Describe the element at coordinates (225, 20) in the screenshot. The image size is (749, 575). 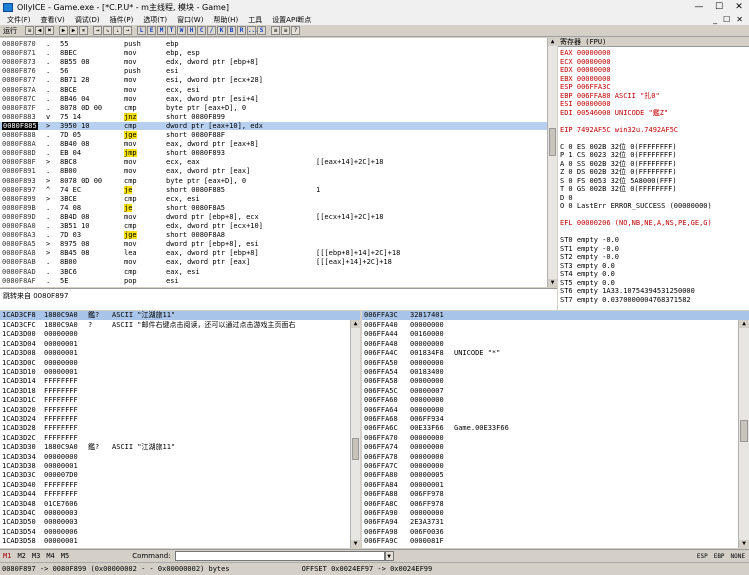
I see `menu-help: 帮助(H)` at that location.